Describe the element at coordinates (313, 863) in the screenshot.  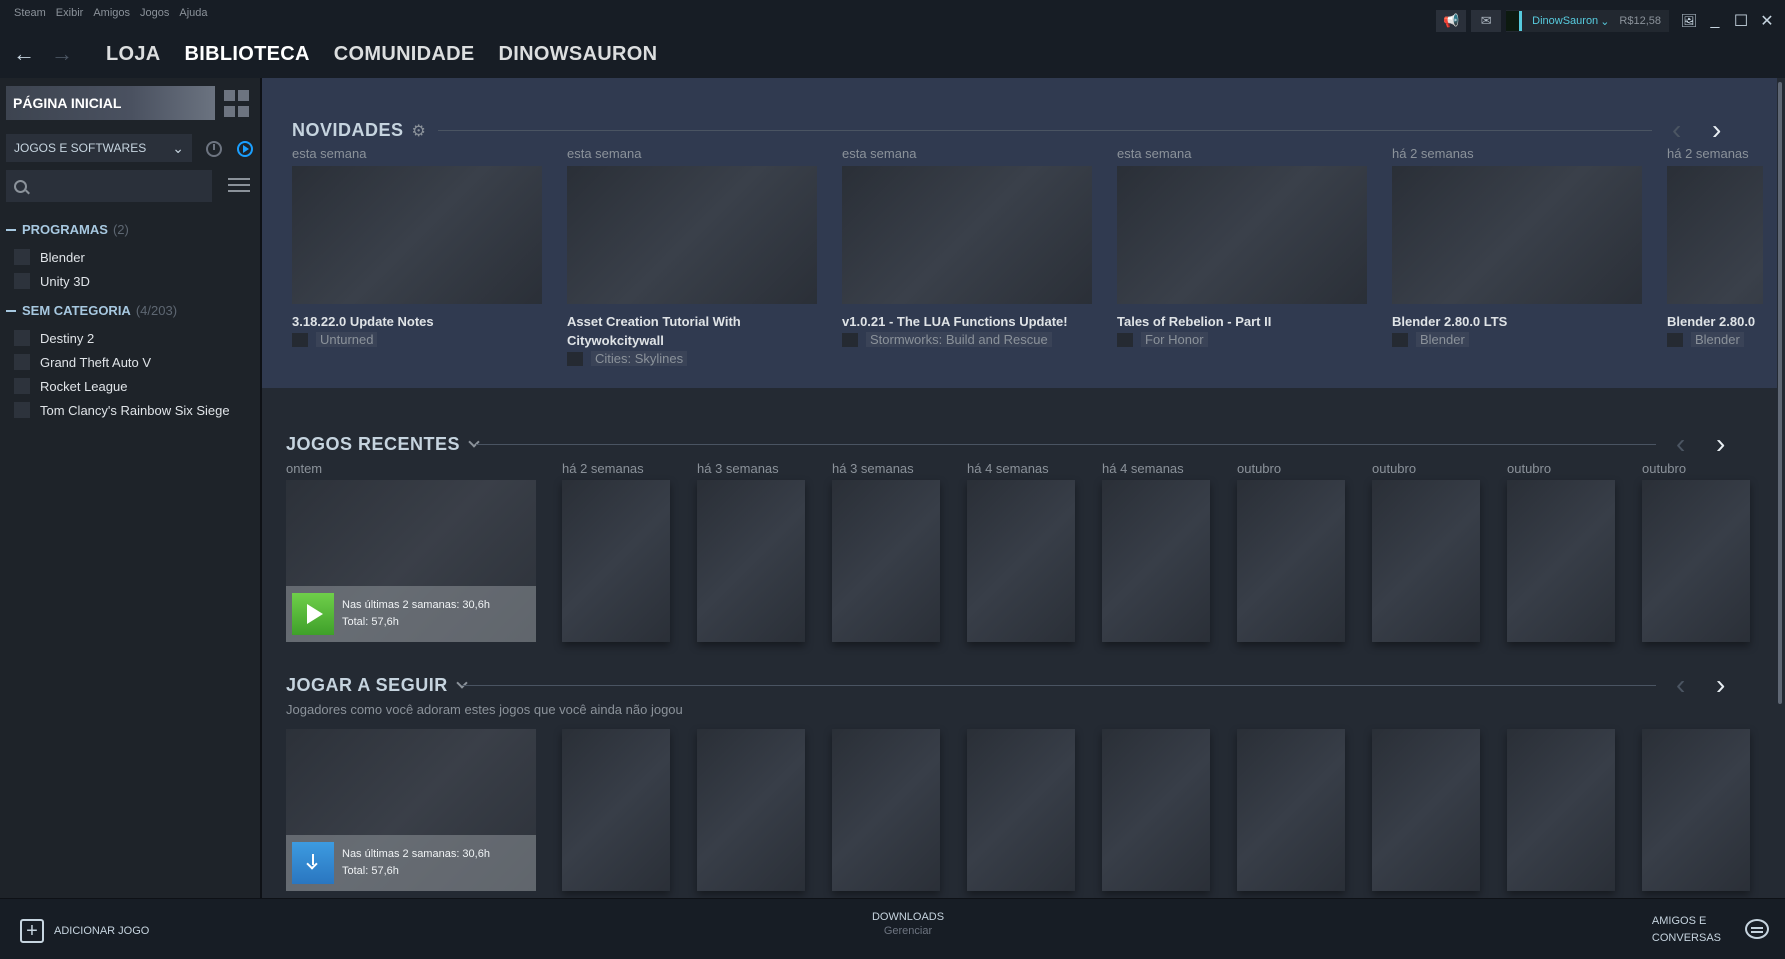
I see `install-button` at that location.